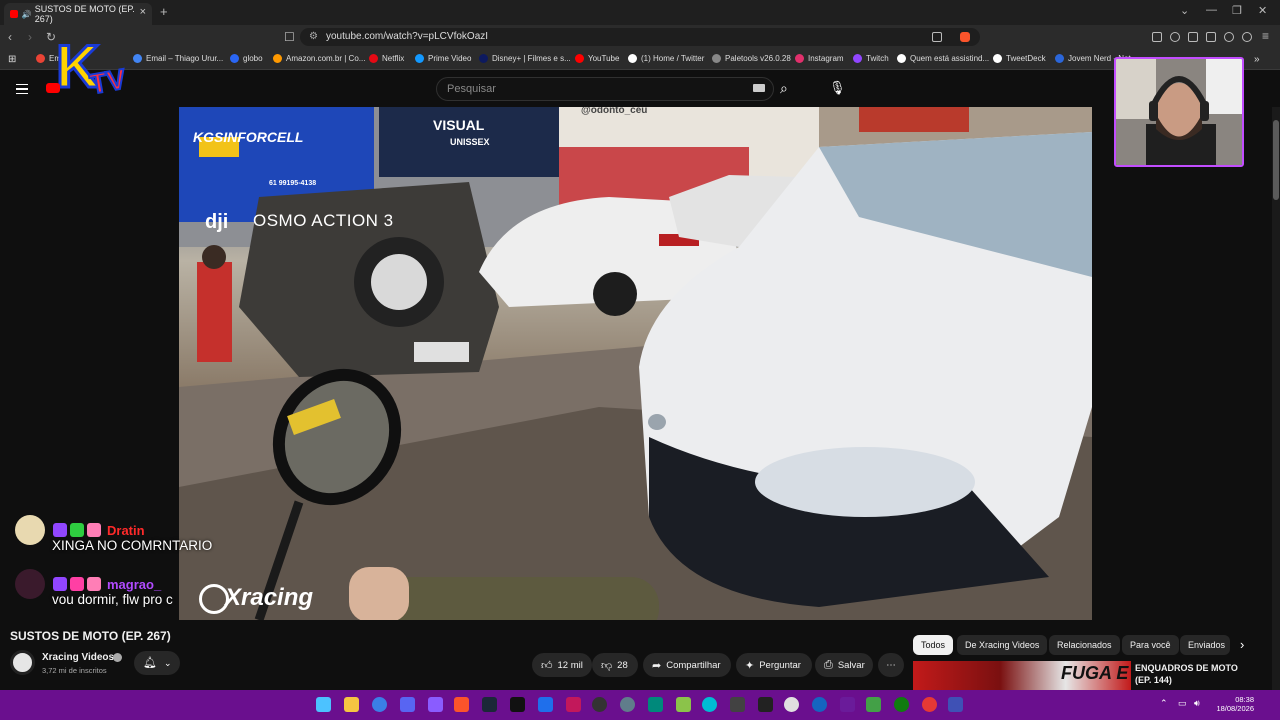 This screenshot has width=1280, height=720. What do you see at coordinates (1242, 644) in the screenshot?
I see `chevron-right-icon: ›` at bounding box center [1242, 644].